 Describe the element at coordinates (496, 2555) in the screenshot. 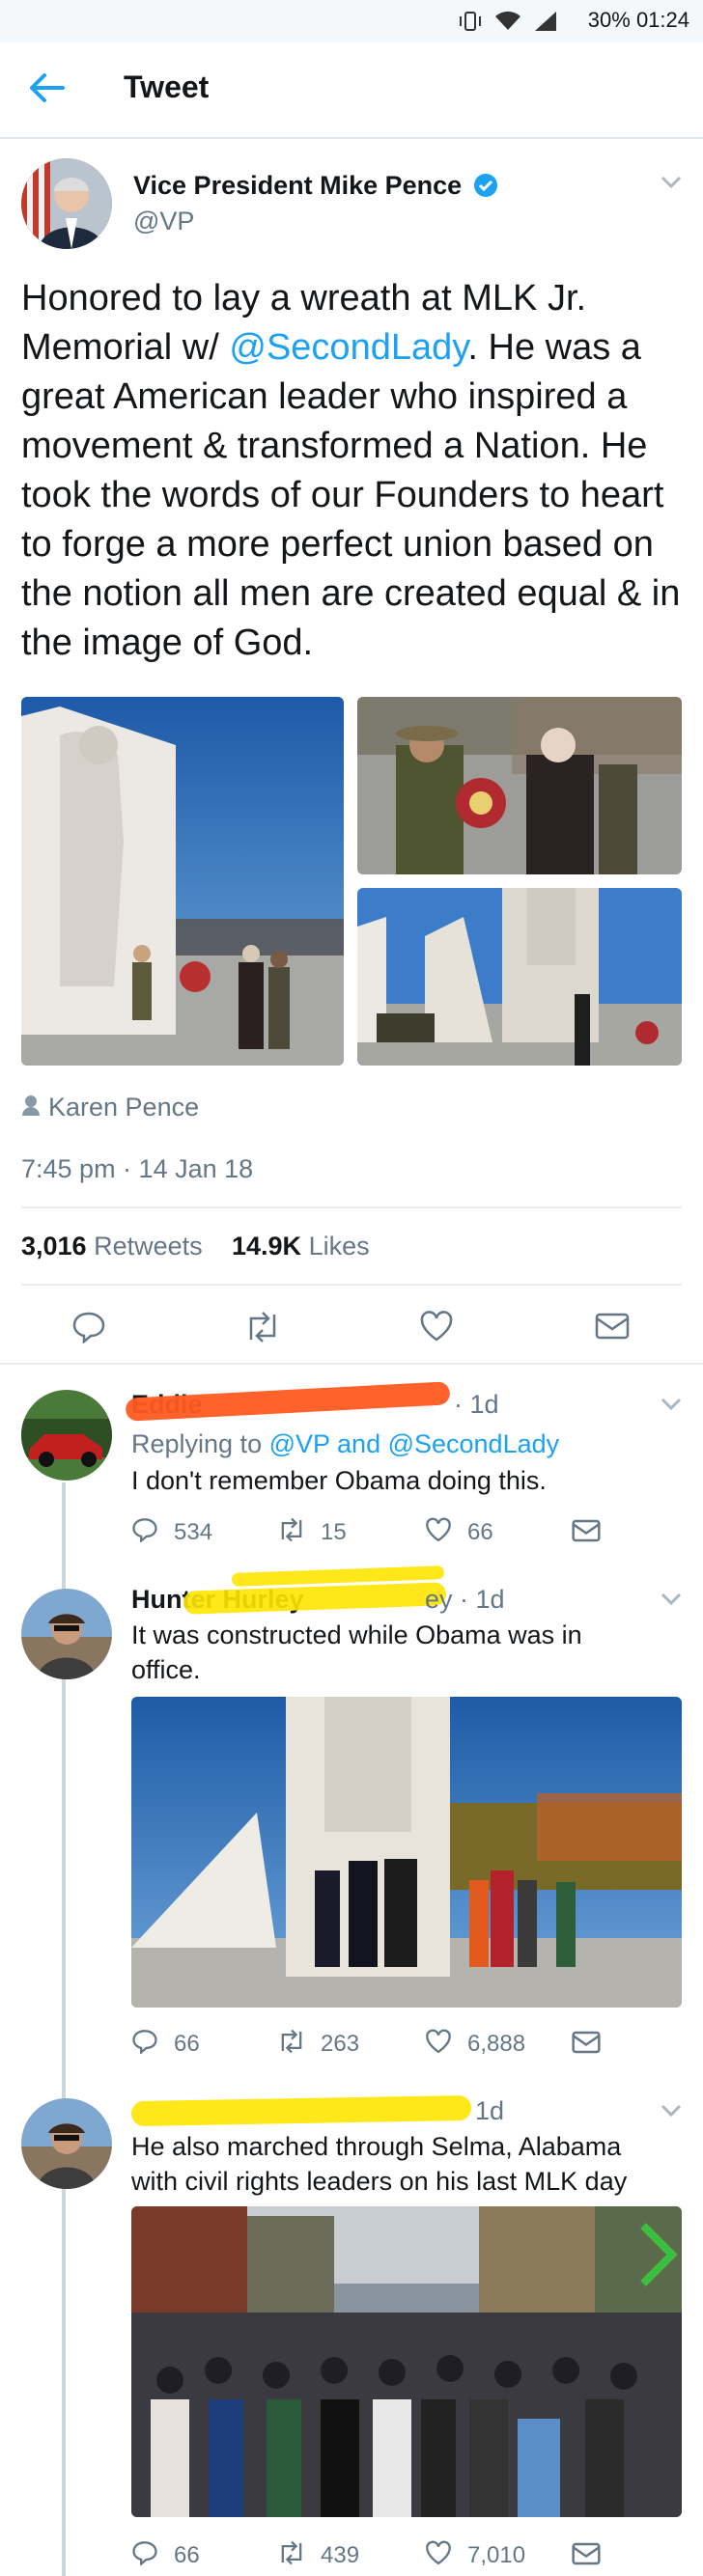

I see `like-count: 7,010` at that location.